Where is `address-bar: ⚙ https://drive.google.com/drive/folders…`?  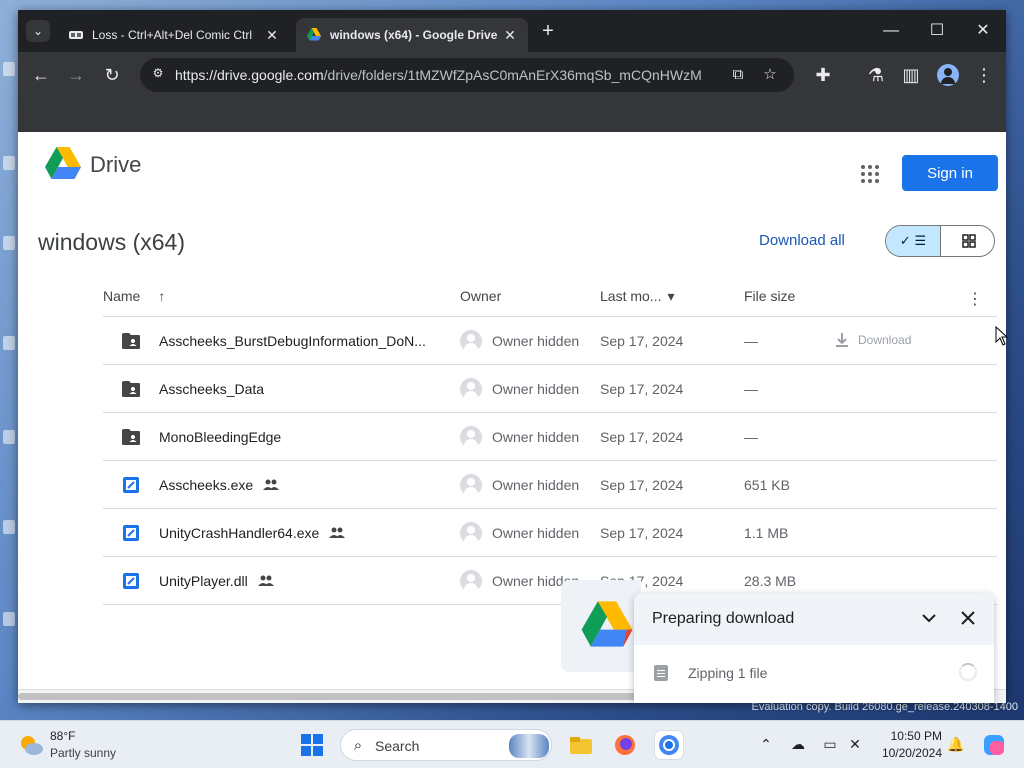 address-bar: ⚙ https://drive.google.com/drive/folders… is located at coordinates (467, 75).